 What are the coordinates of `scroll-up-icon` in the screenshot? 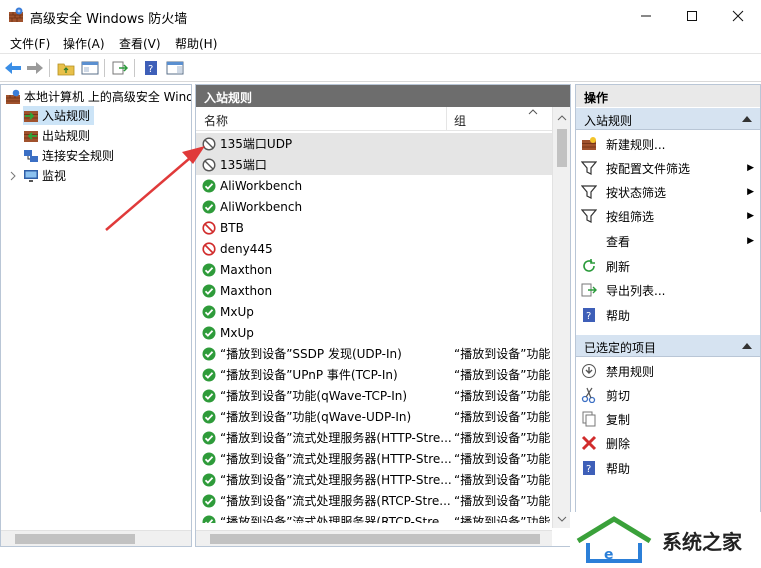 It's located at (562, 118).